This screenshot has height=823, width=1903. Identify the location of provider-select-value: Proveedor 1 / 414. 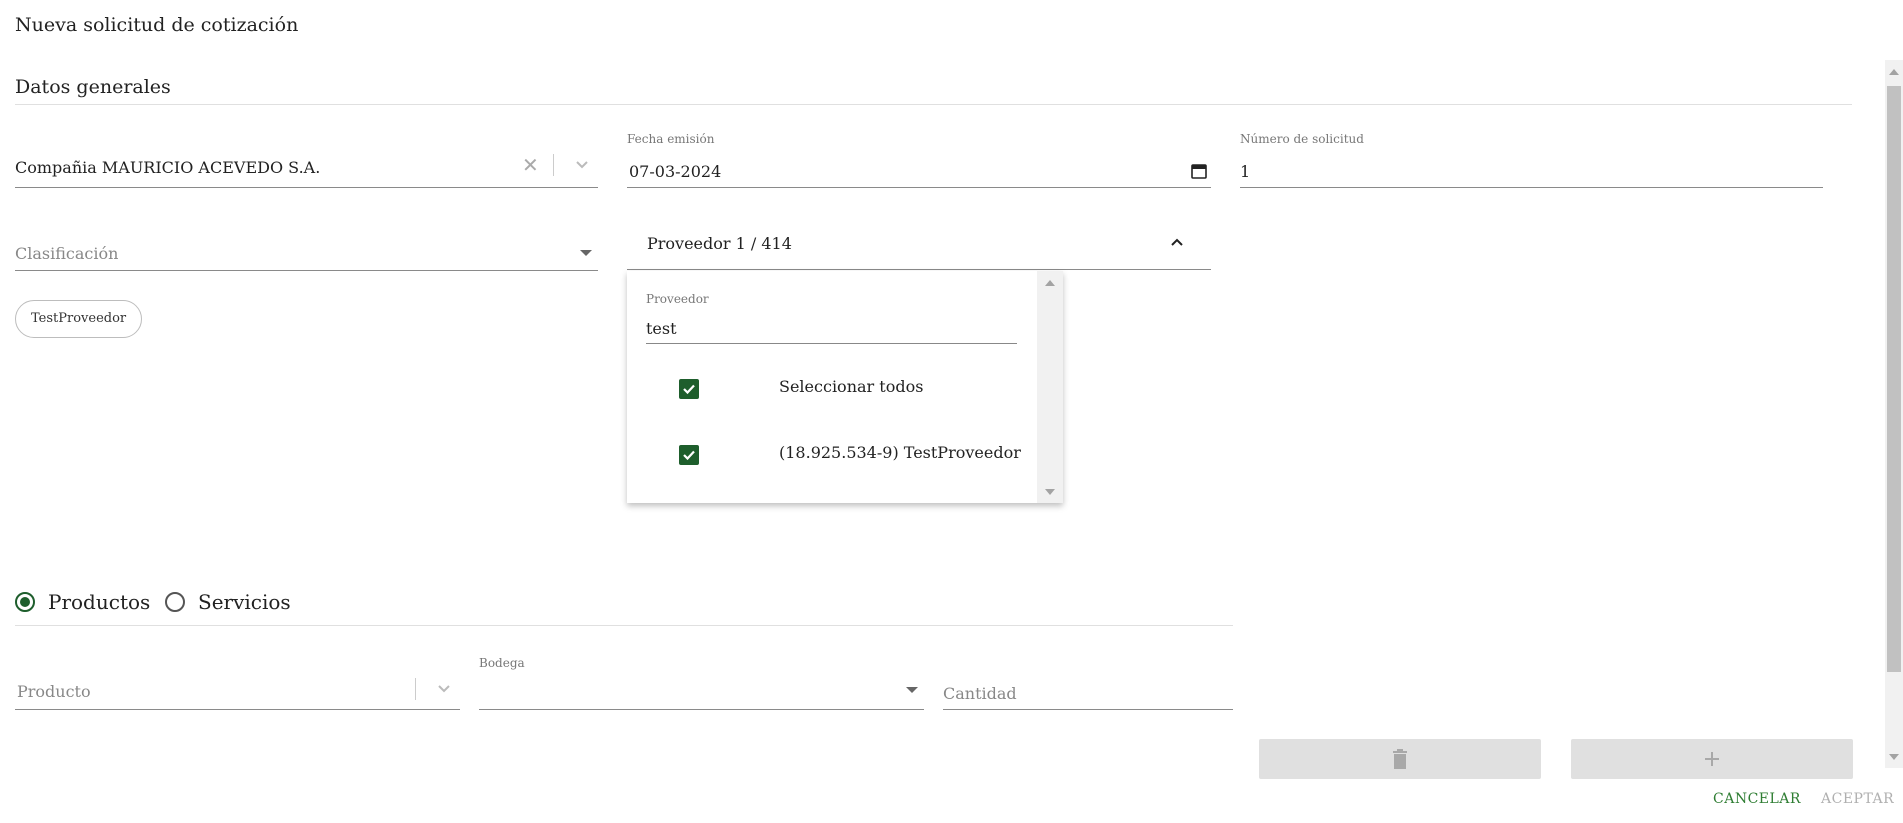
(719, 243).